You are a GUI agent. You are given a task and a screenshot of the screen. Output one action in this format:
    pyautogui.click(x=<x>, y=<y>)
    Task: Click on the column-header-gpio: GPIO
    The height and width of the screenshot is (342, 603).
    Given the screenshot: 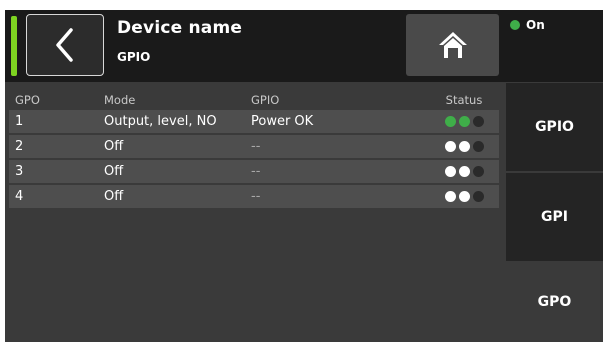 What is the action you would take?
    pyautogui.click(x=265, y=100)
    